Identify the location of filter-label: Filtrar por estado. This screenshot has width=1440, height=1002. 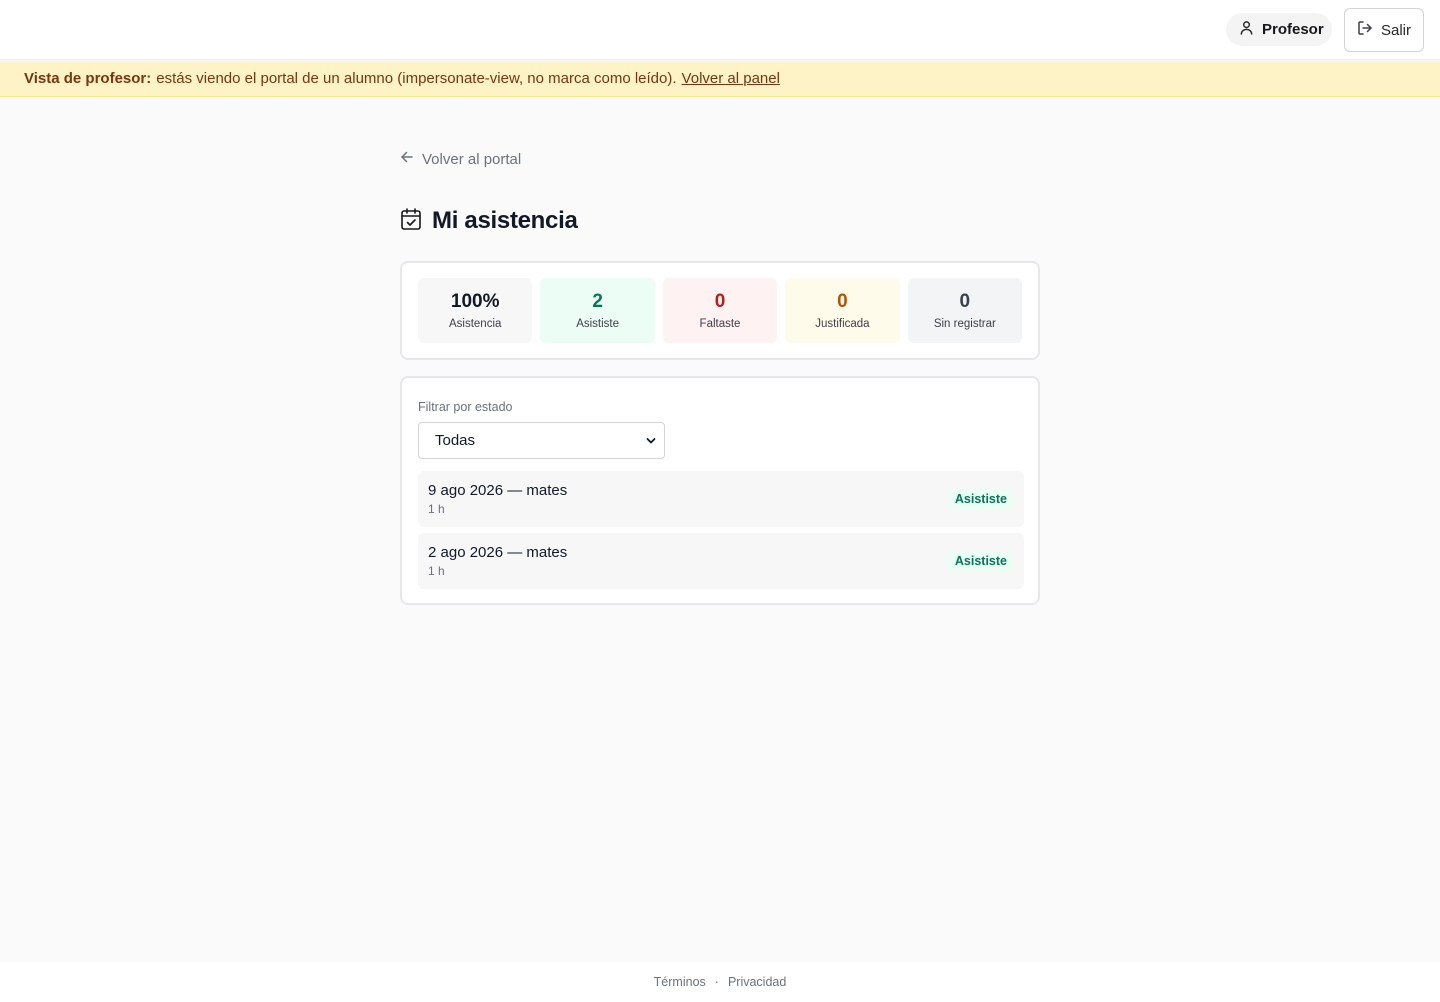
(465, 407).